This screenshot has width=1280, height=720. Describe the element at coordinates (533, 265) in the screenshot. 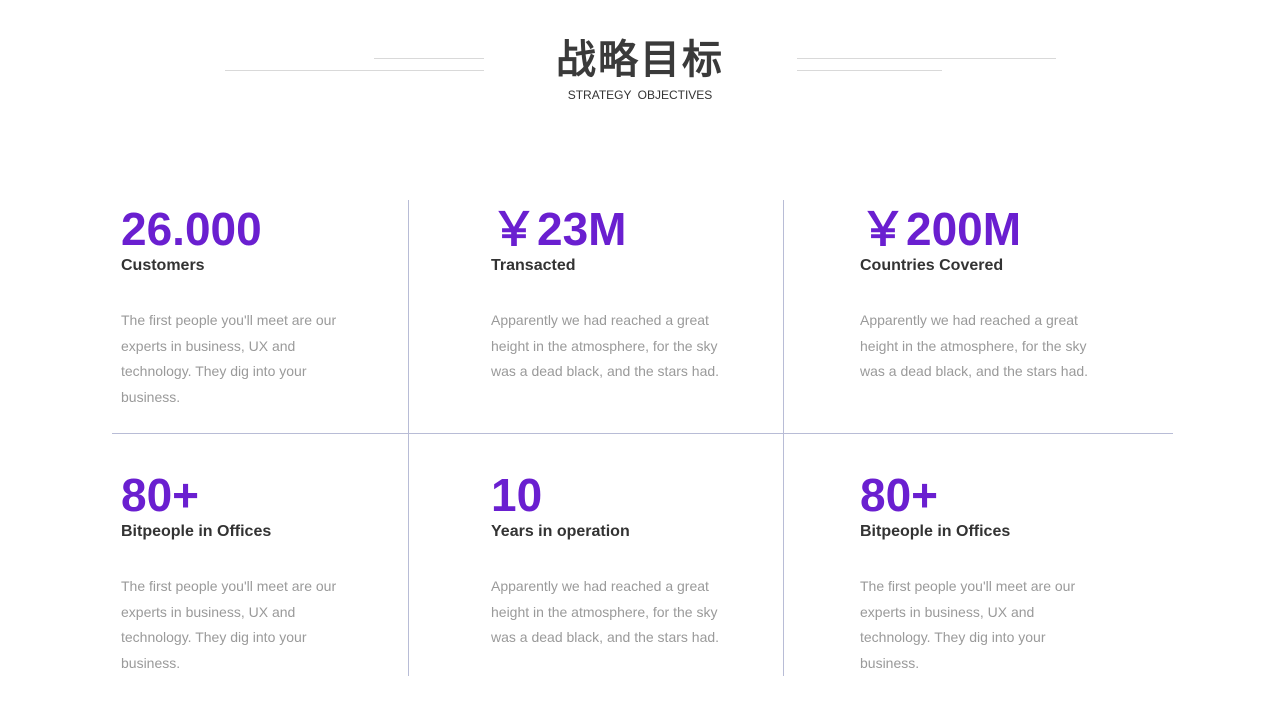

I see `stat-label: Transacted` at that location.